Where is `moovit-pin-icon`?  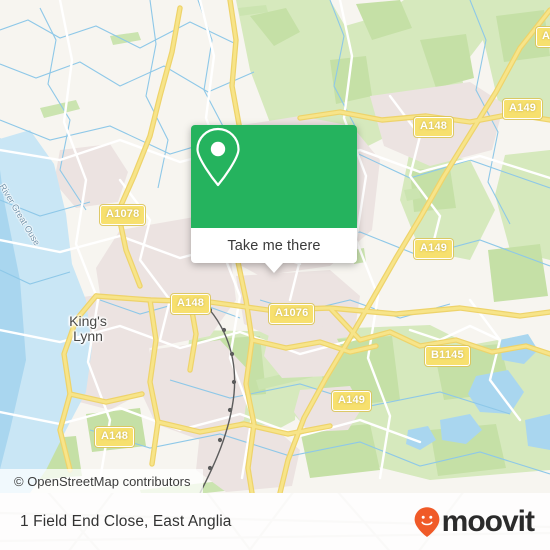 moovit-pin-icon is located at coordinates (427, 521).